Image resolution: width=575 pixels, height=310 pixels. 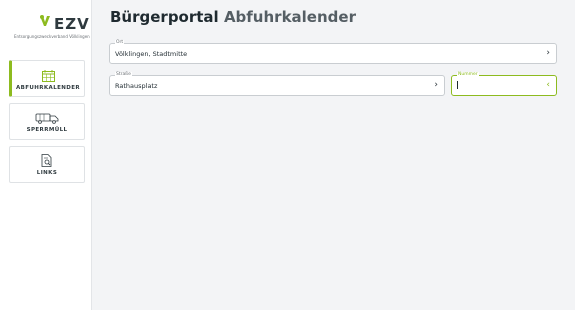 I want to click on nummer-input: Nummer ‹, so click(x=504, y=84).